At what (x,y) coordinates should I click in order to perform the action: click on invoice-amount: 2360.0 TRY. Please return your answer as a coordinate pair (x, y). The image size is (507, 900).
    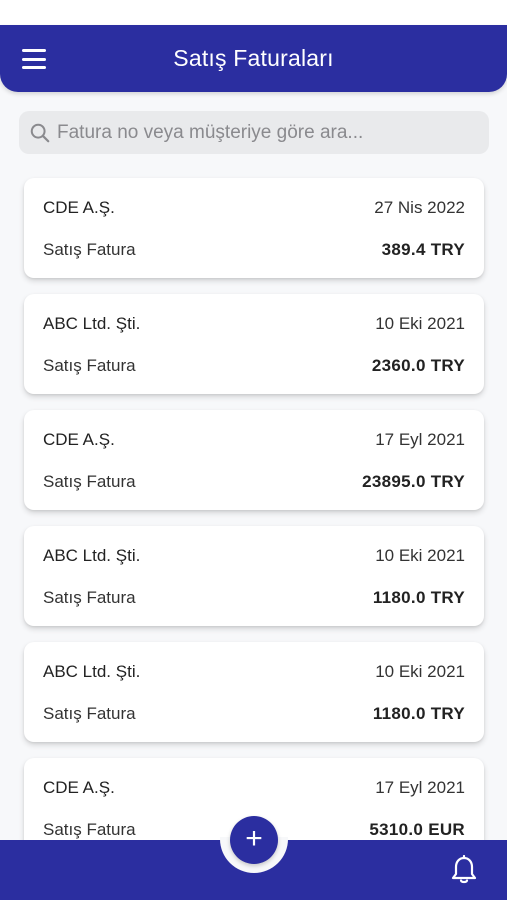
    Looking at the image, I should click on (418, 365).